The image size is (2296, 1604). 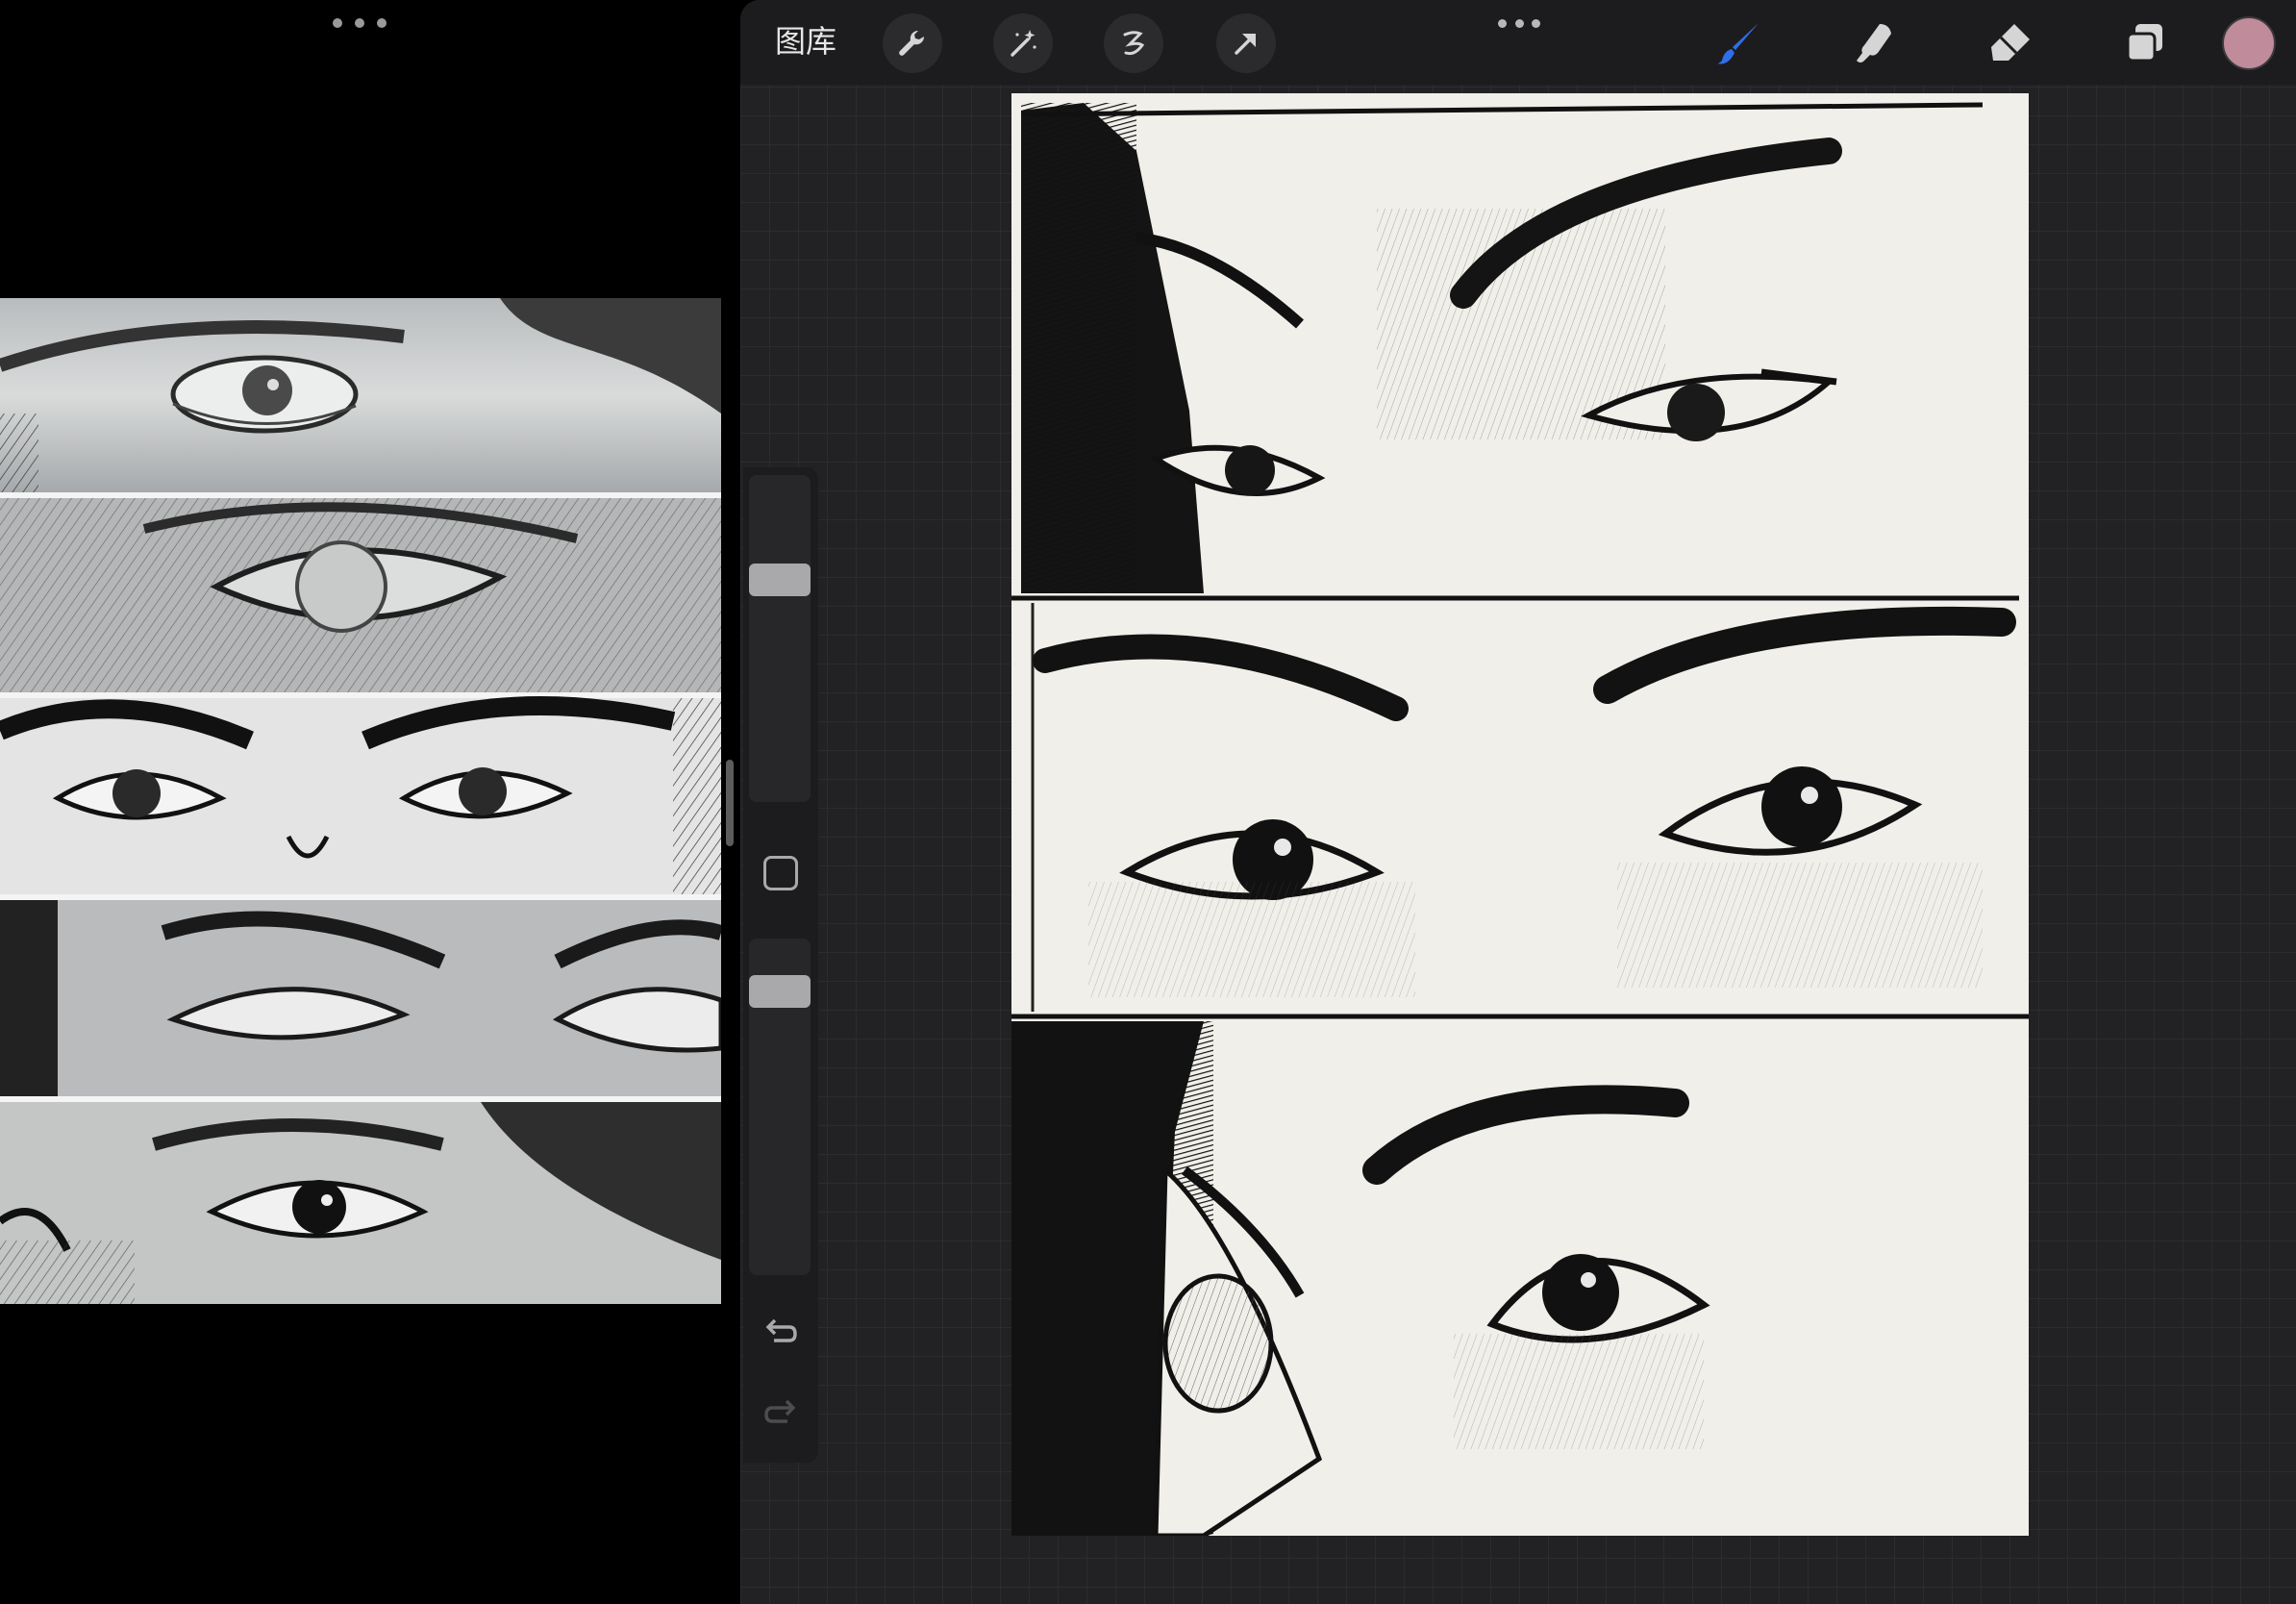 What do you see at coordinates (780, 580) in the screenshot?
I see `brush-size-slider-thumb` at bounding box center [780, 580].